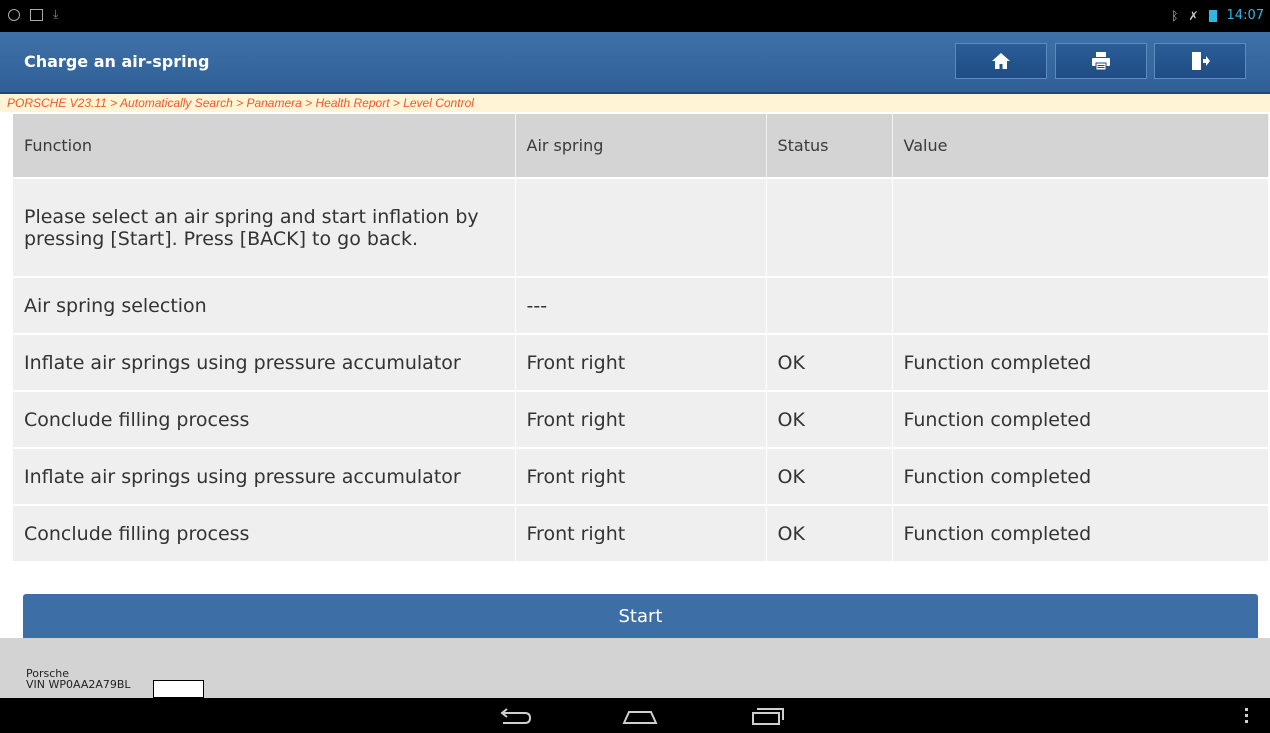 The height and width of the screenshot is (733, 1270). What do you see at coordinates (1175, 15) in the screenshot?
I see `bluetooth-icon: ᛒ` at bounding box center [1175, 15].